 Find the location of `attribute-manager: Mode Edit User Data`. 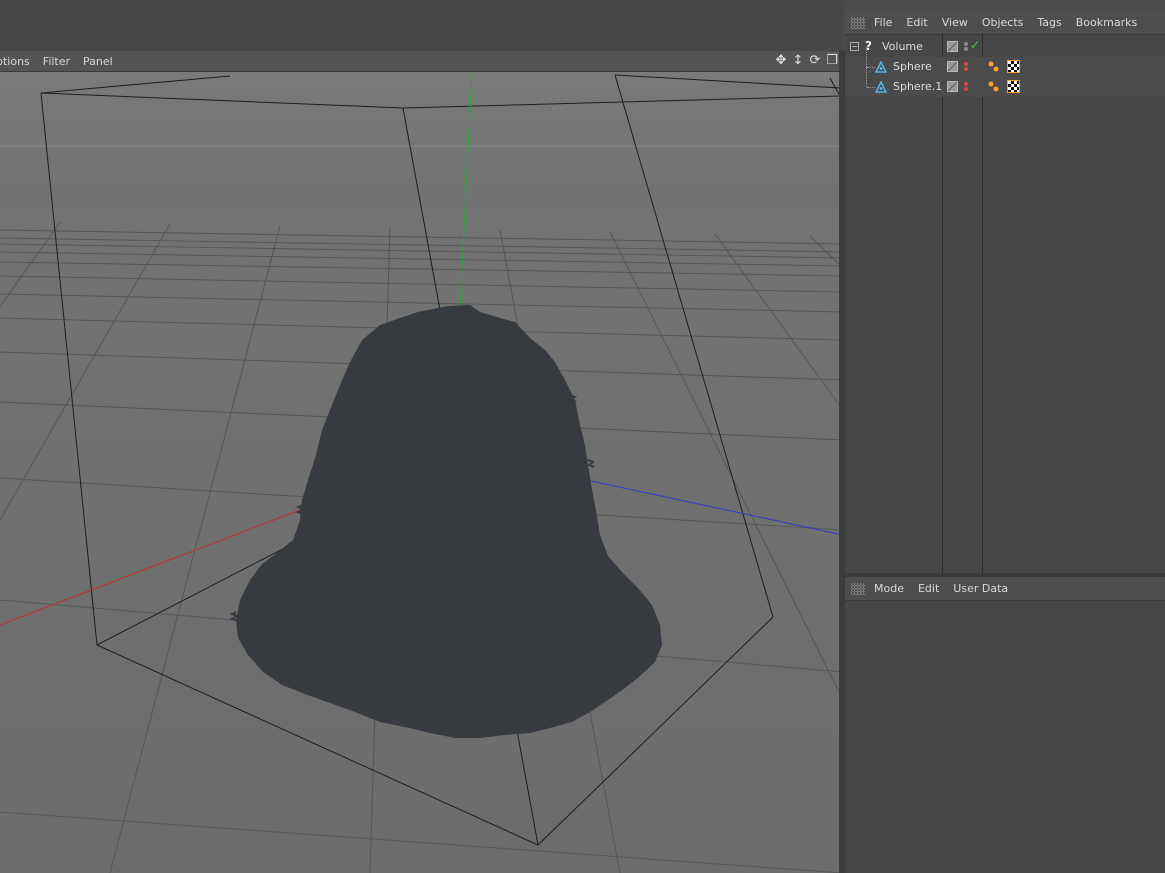

attribute-manager: Mode Edit User Data is located at coordinates (1005, 725).